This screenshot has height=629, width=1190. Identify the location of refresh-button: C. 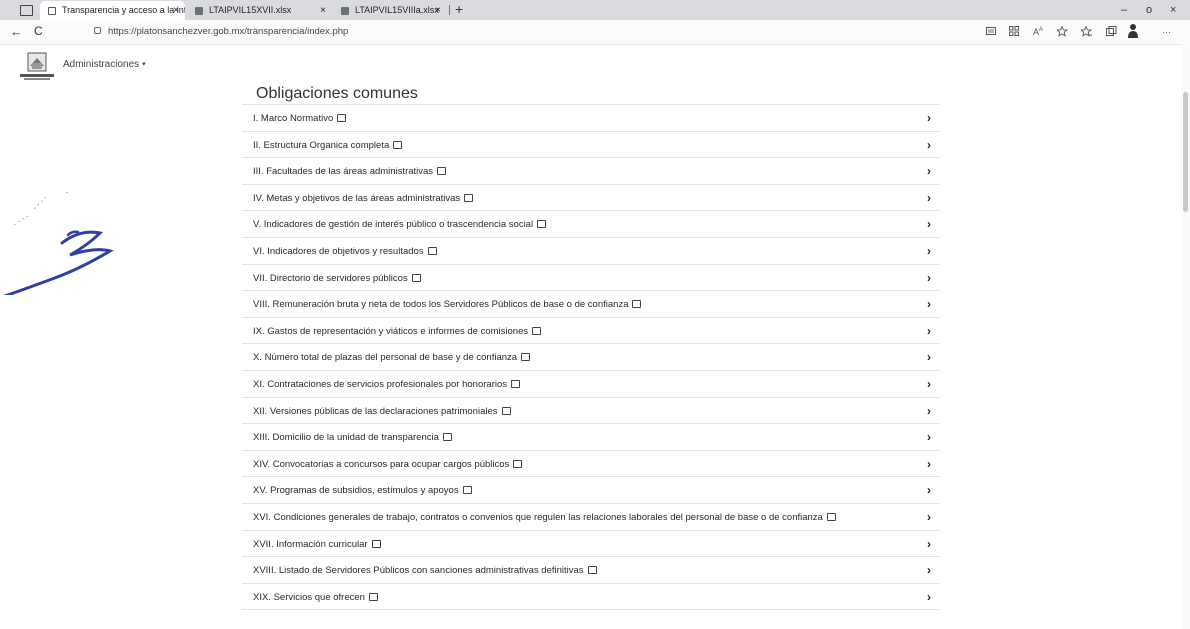
(38, 31).